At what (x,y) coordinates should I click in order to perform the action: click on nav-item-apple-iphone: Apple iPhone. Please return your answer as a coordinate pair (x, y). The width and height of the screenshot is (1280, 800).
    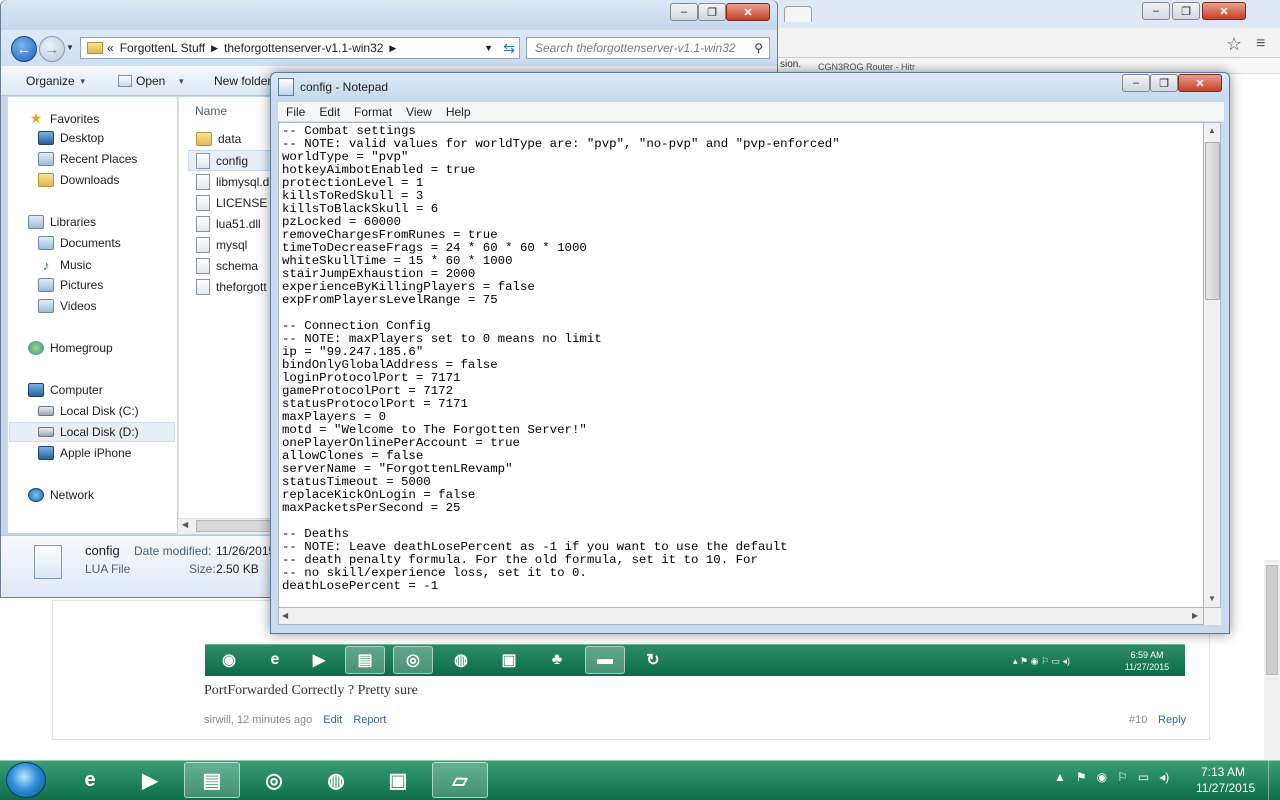
    Looking at the image, I should click on (84, 453).